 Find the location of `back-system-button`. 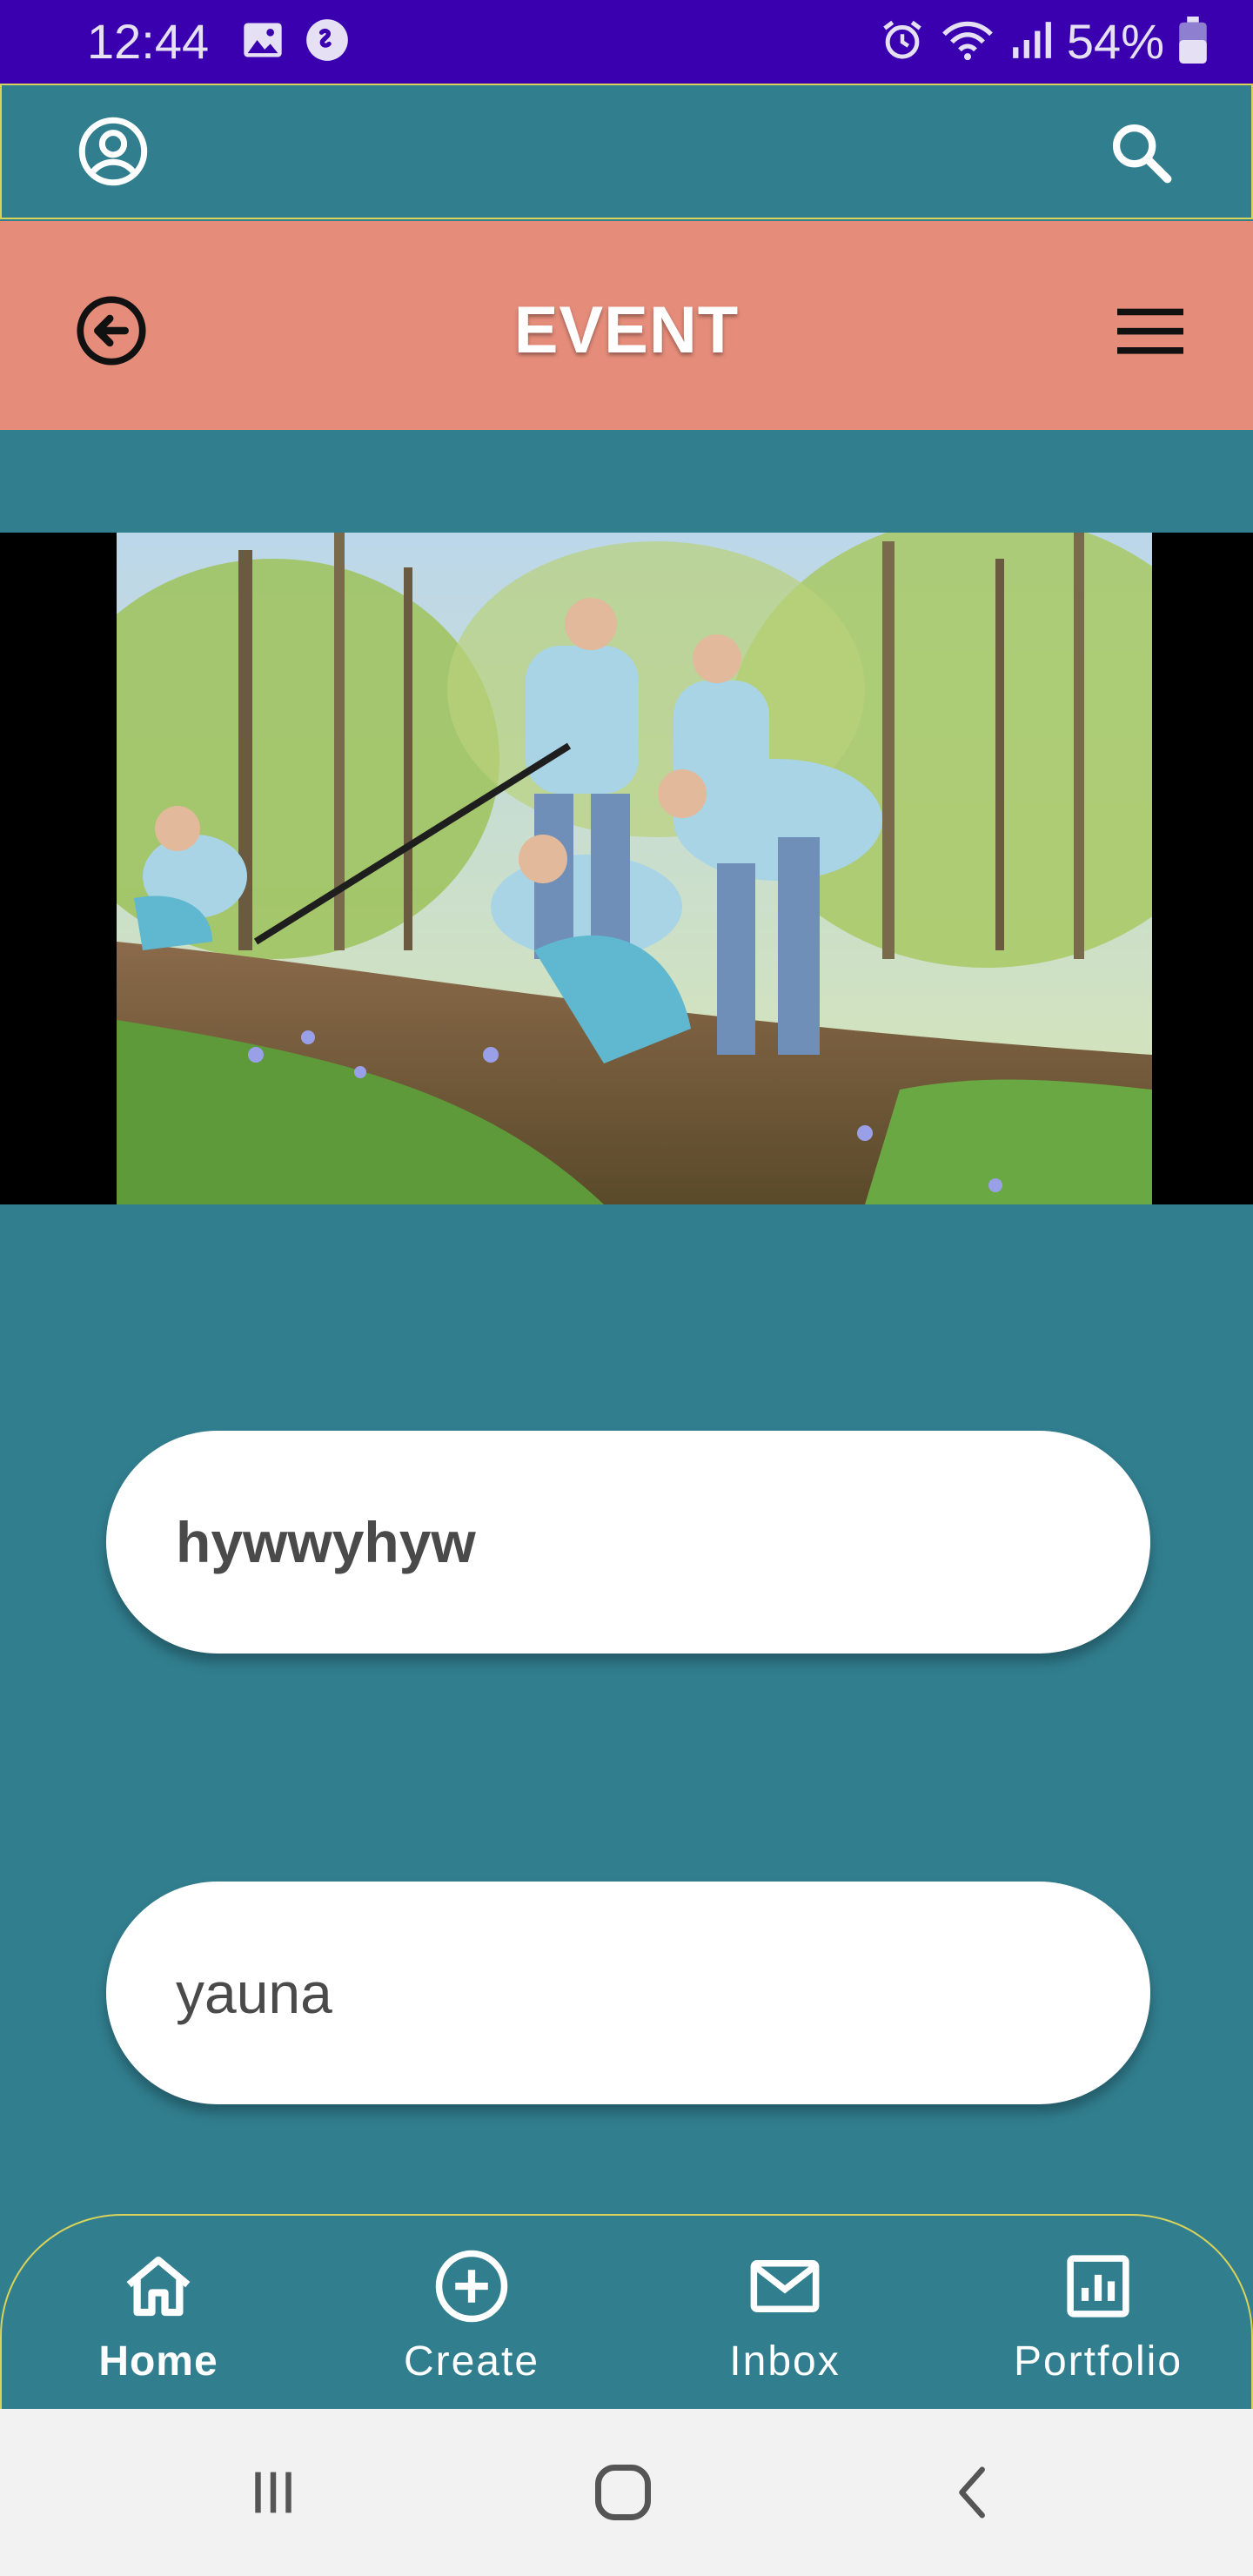

back-system-button is located at coordinates (974, 2492).